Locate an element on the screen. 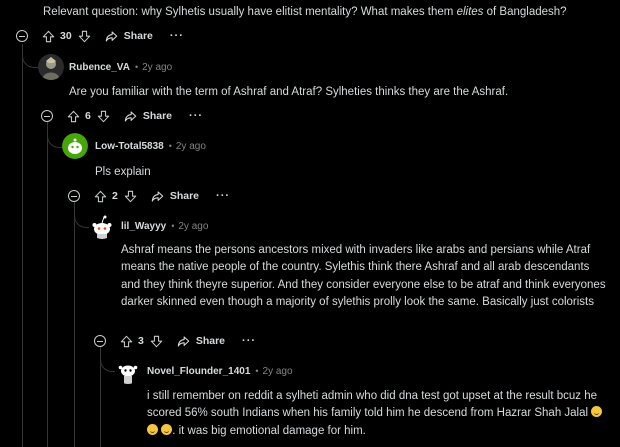  comment-header: Low-Total5838 • 2y ago is located at coordinates (150, 146).